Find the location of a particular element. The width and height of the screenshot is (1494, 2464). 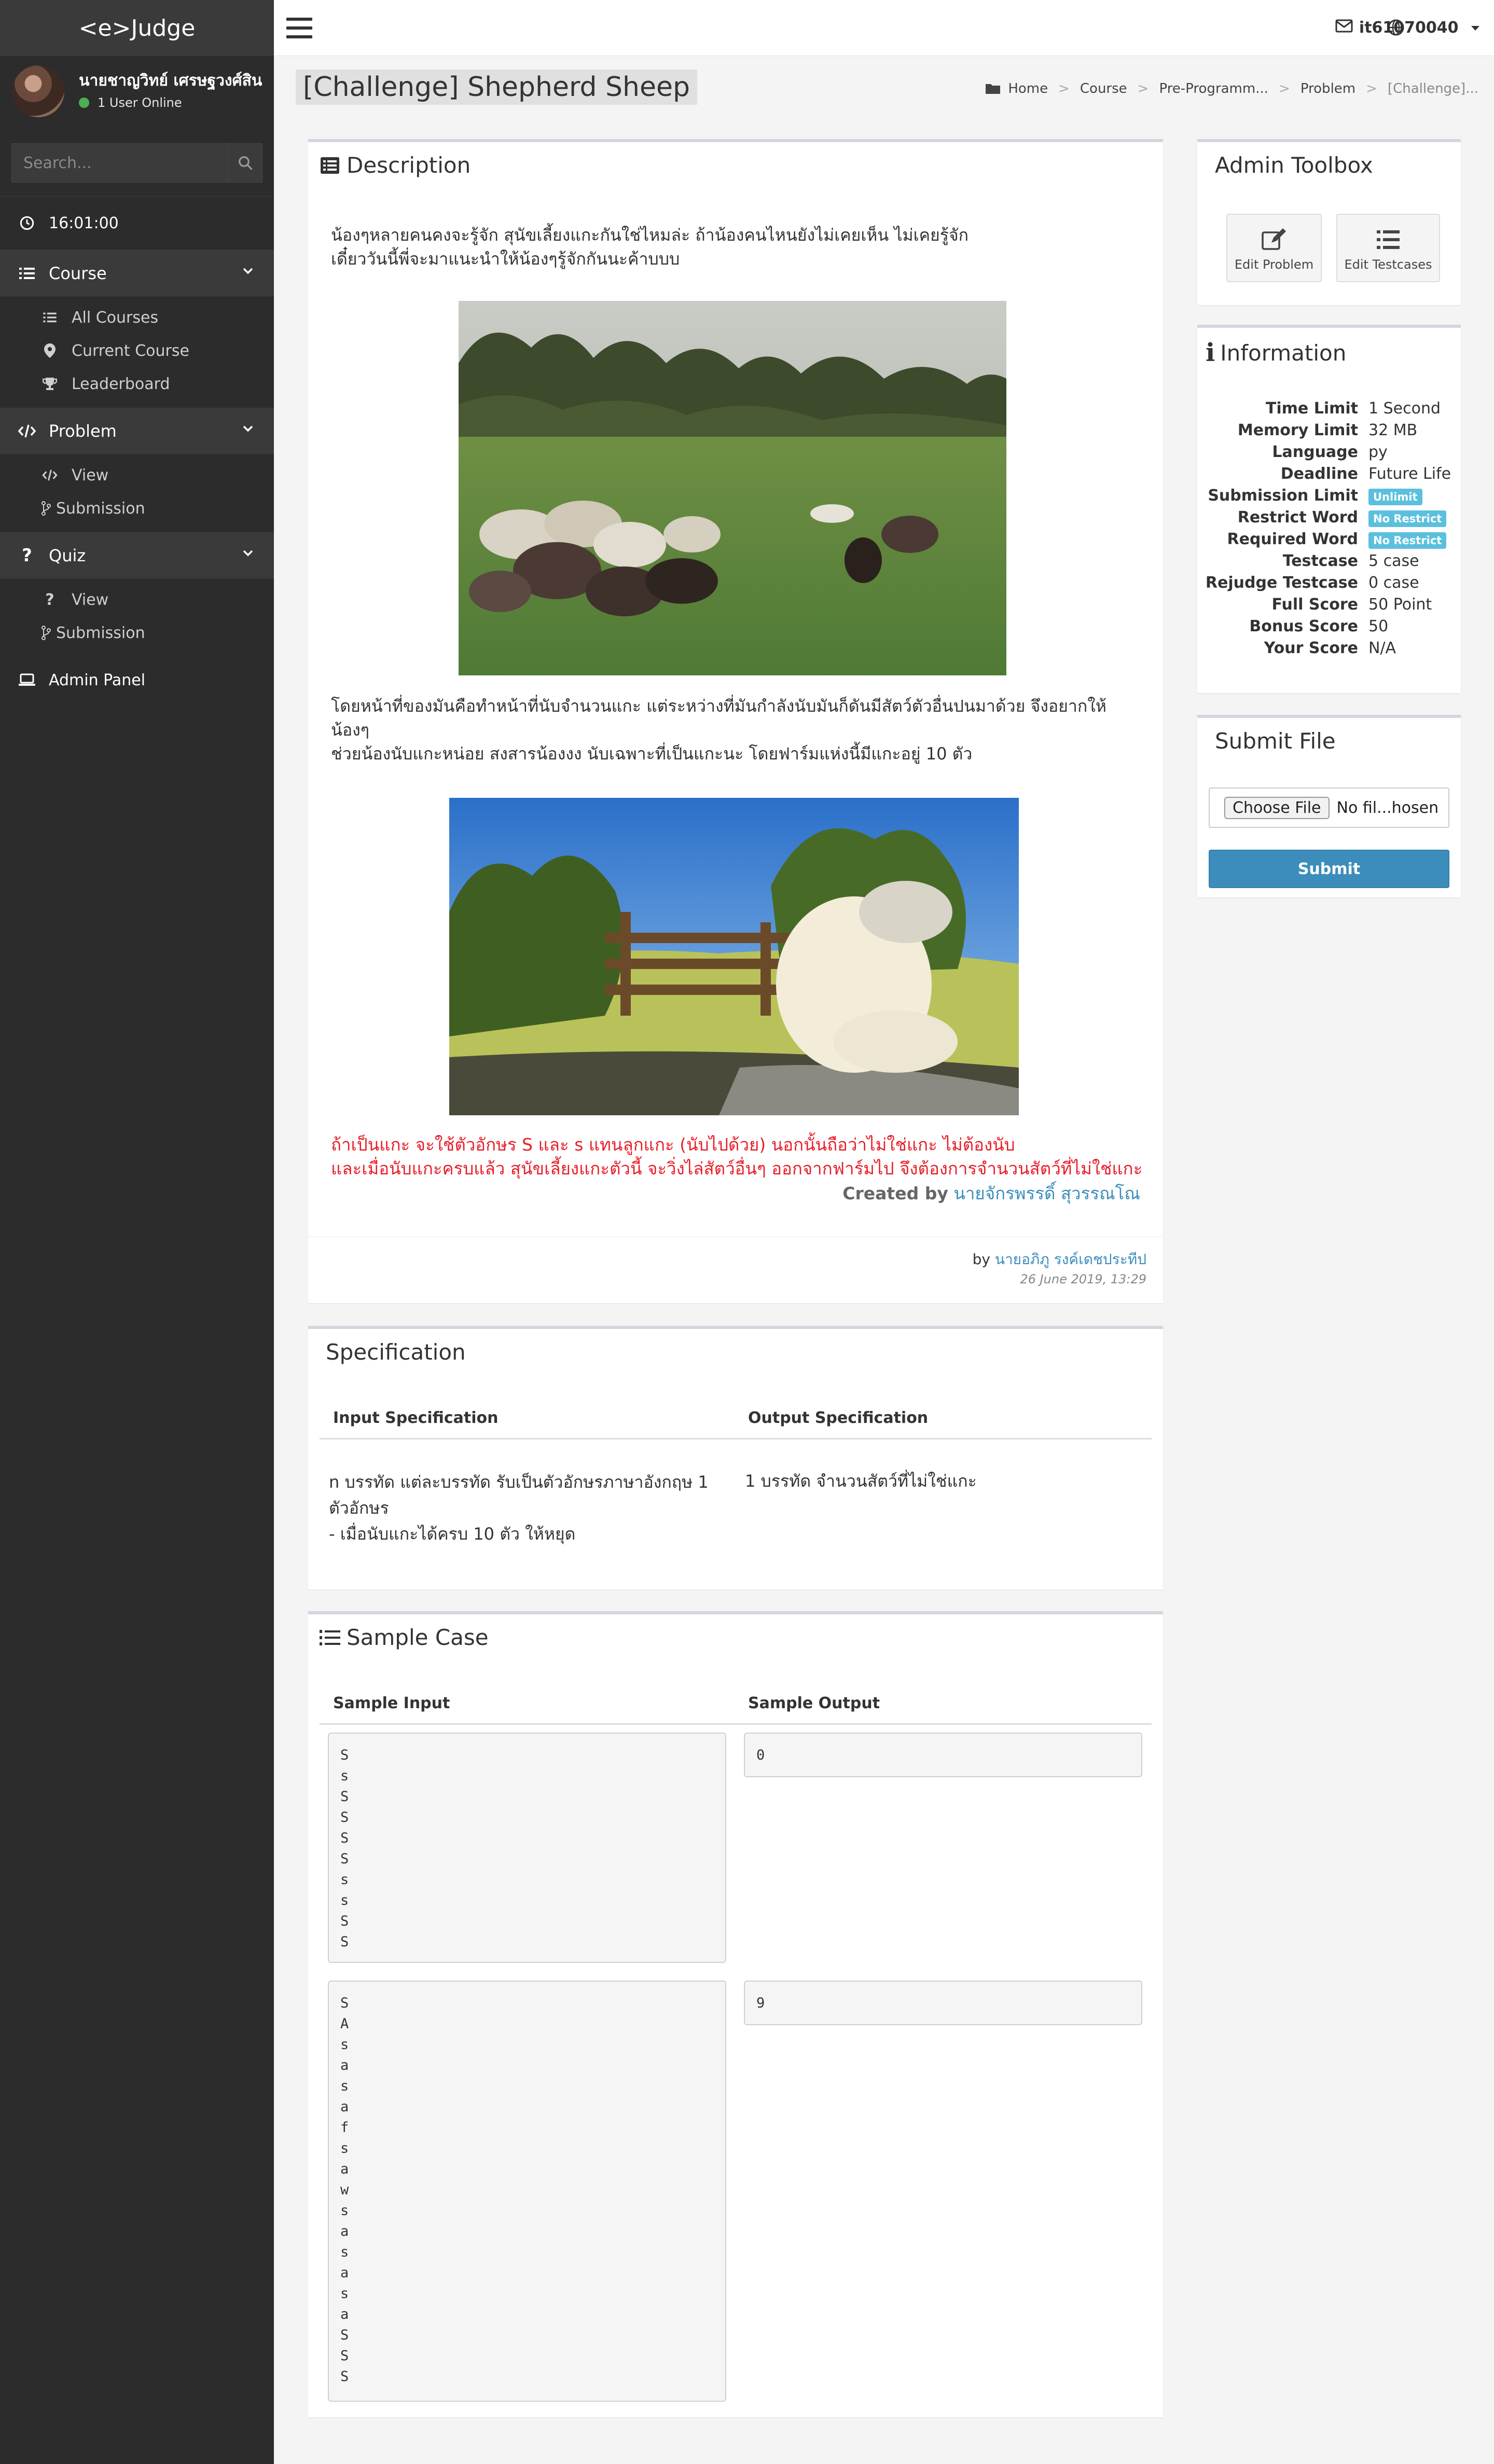

envelope-icon is located at coordinates (1344, 26).